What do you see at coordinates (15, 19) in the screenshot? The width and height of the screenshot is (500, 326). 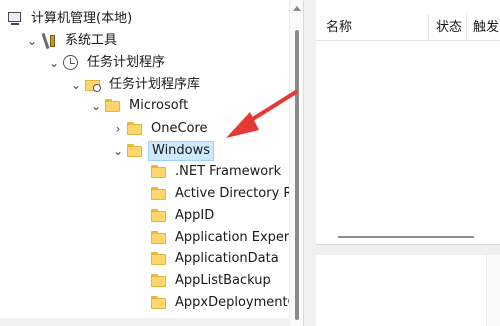 I see `computer-icon` at bounding box center [15, 19].